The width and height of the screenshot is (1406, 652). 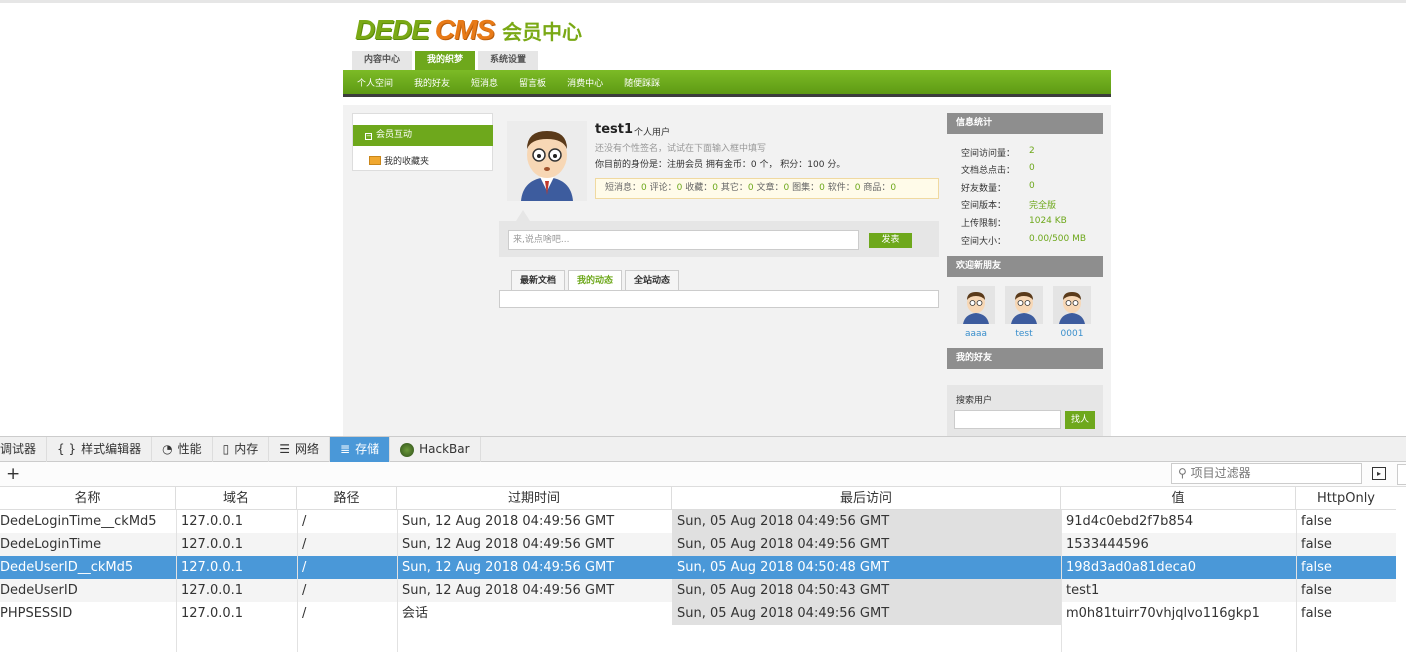 I want to click on add-item-icon: +, so click(x=13, y=474).